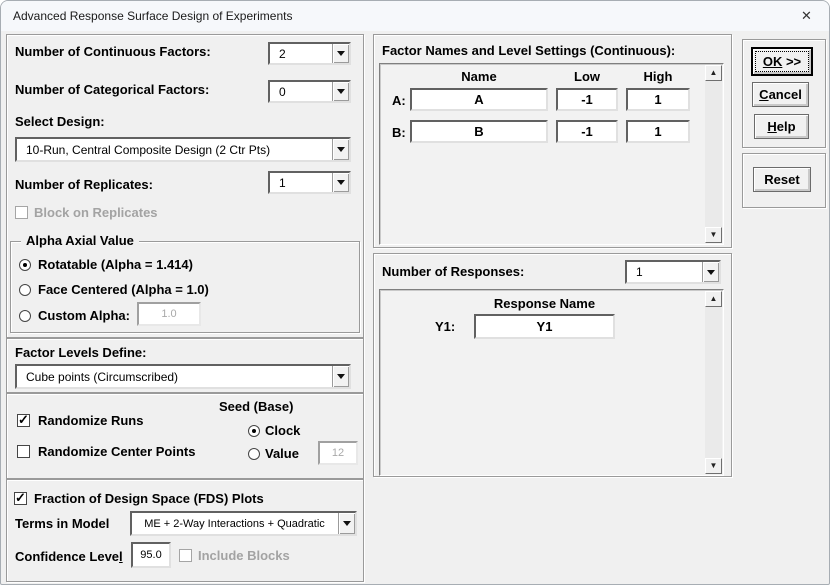 The width and height of the screenshot is (830, 585). I want to click on terms-in-model-value: ME + 2-Way Interactions + Quadratic, so click(234, 523).